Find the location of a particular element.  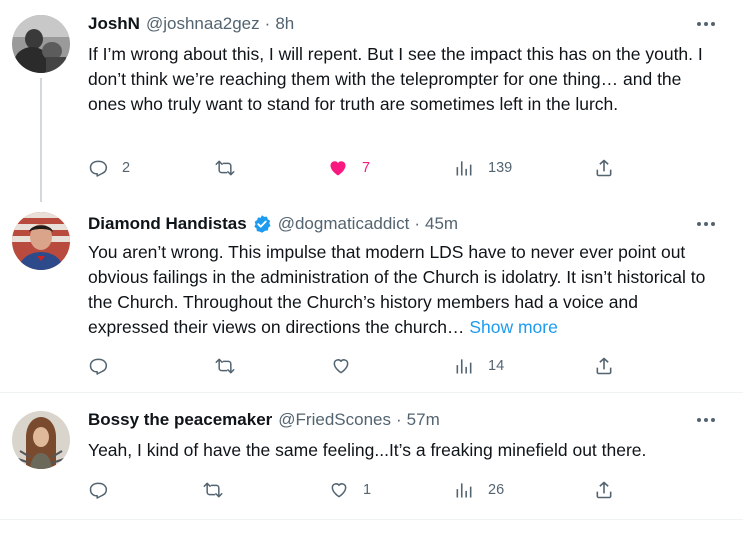

tweet-header: JoshN @joshnaa2gez · 8h is located at coordinates (191, 24).